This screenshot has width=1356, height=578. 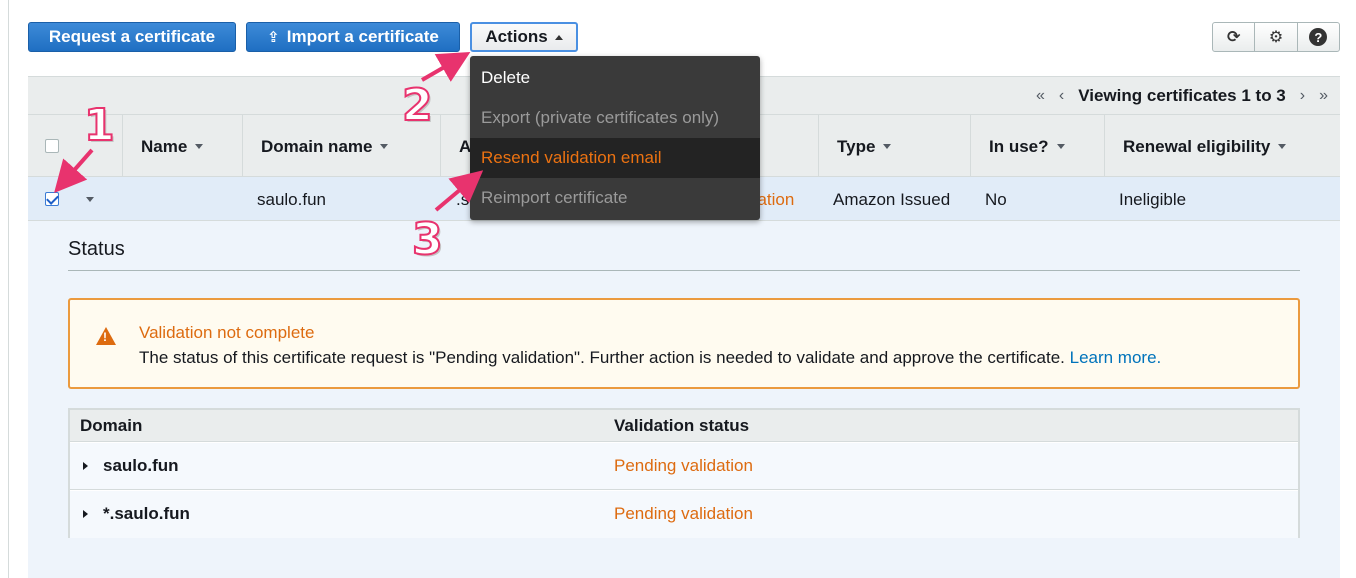 What do you see at coordinates (1302, 96) in the screenshot?
I see `next-page-icon: ›` at bounding box center [1302, 96].